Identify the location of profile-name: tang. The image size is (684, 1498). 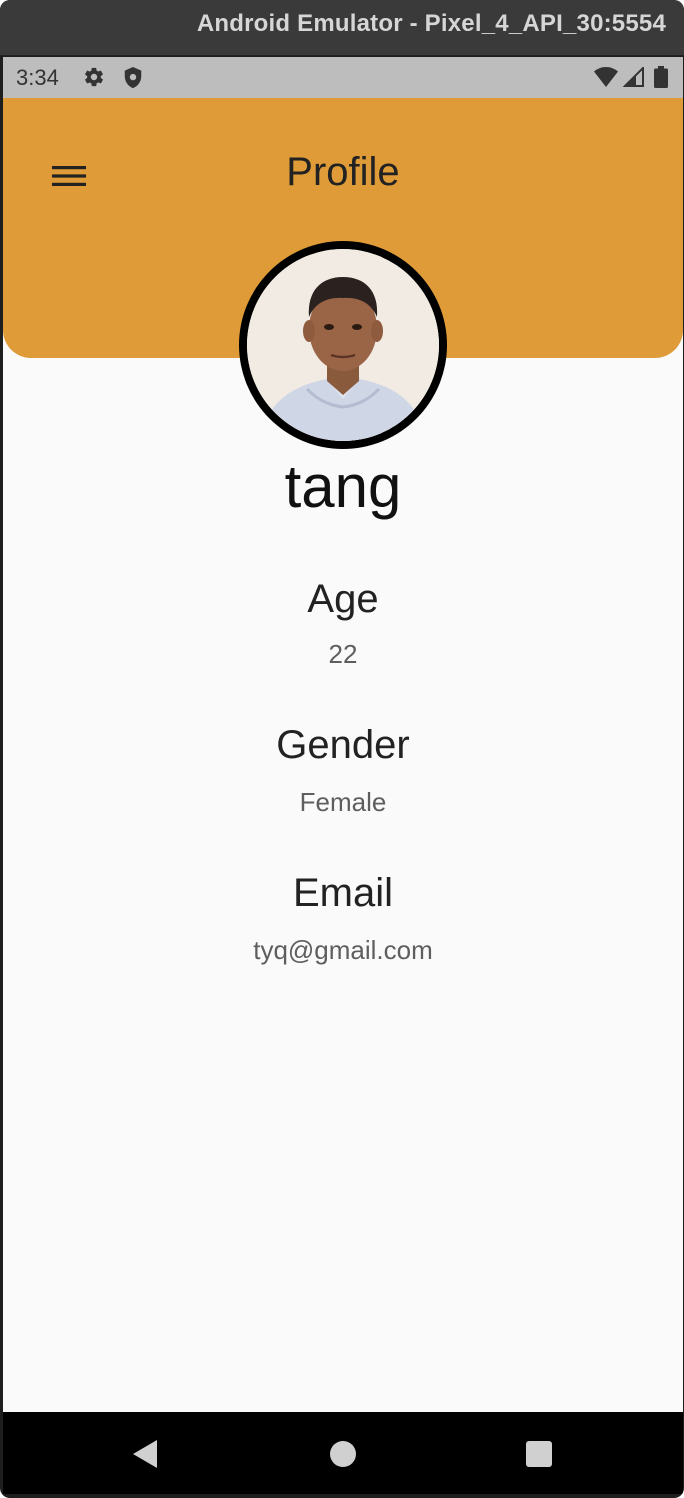
(343, 486).